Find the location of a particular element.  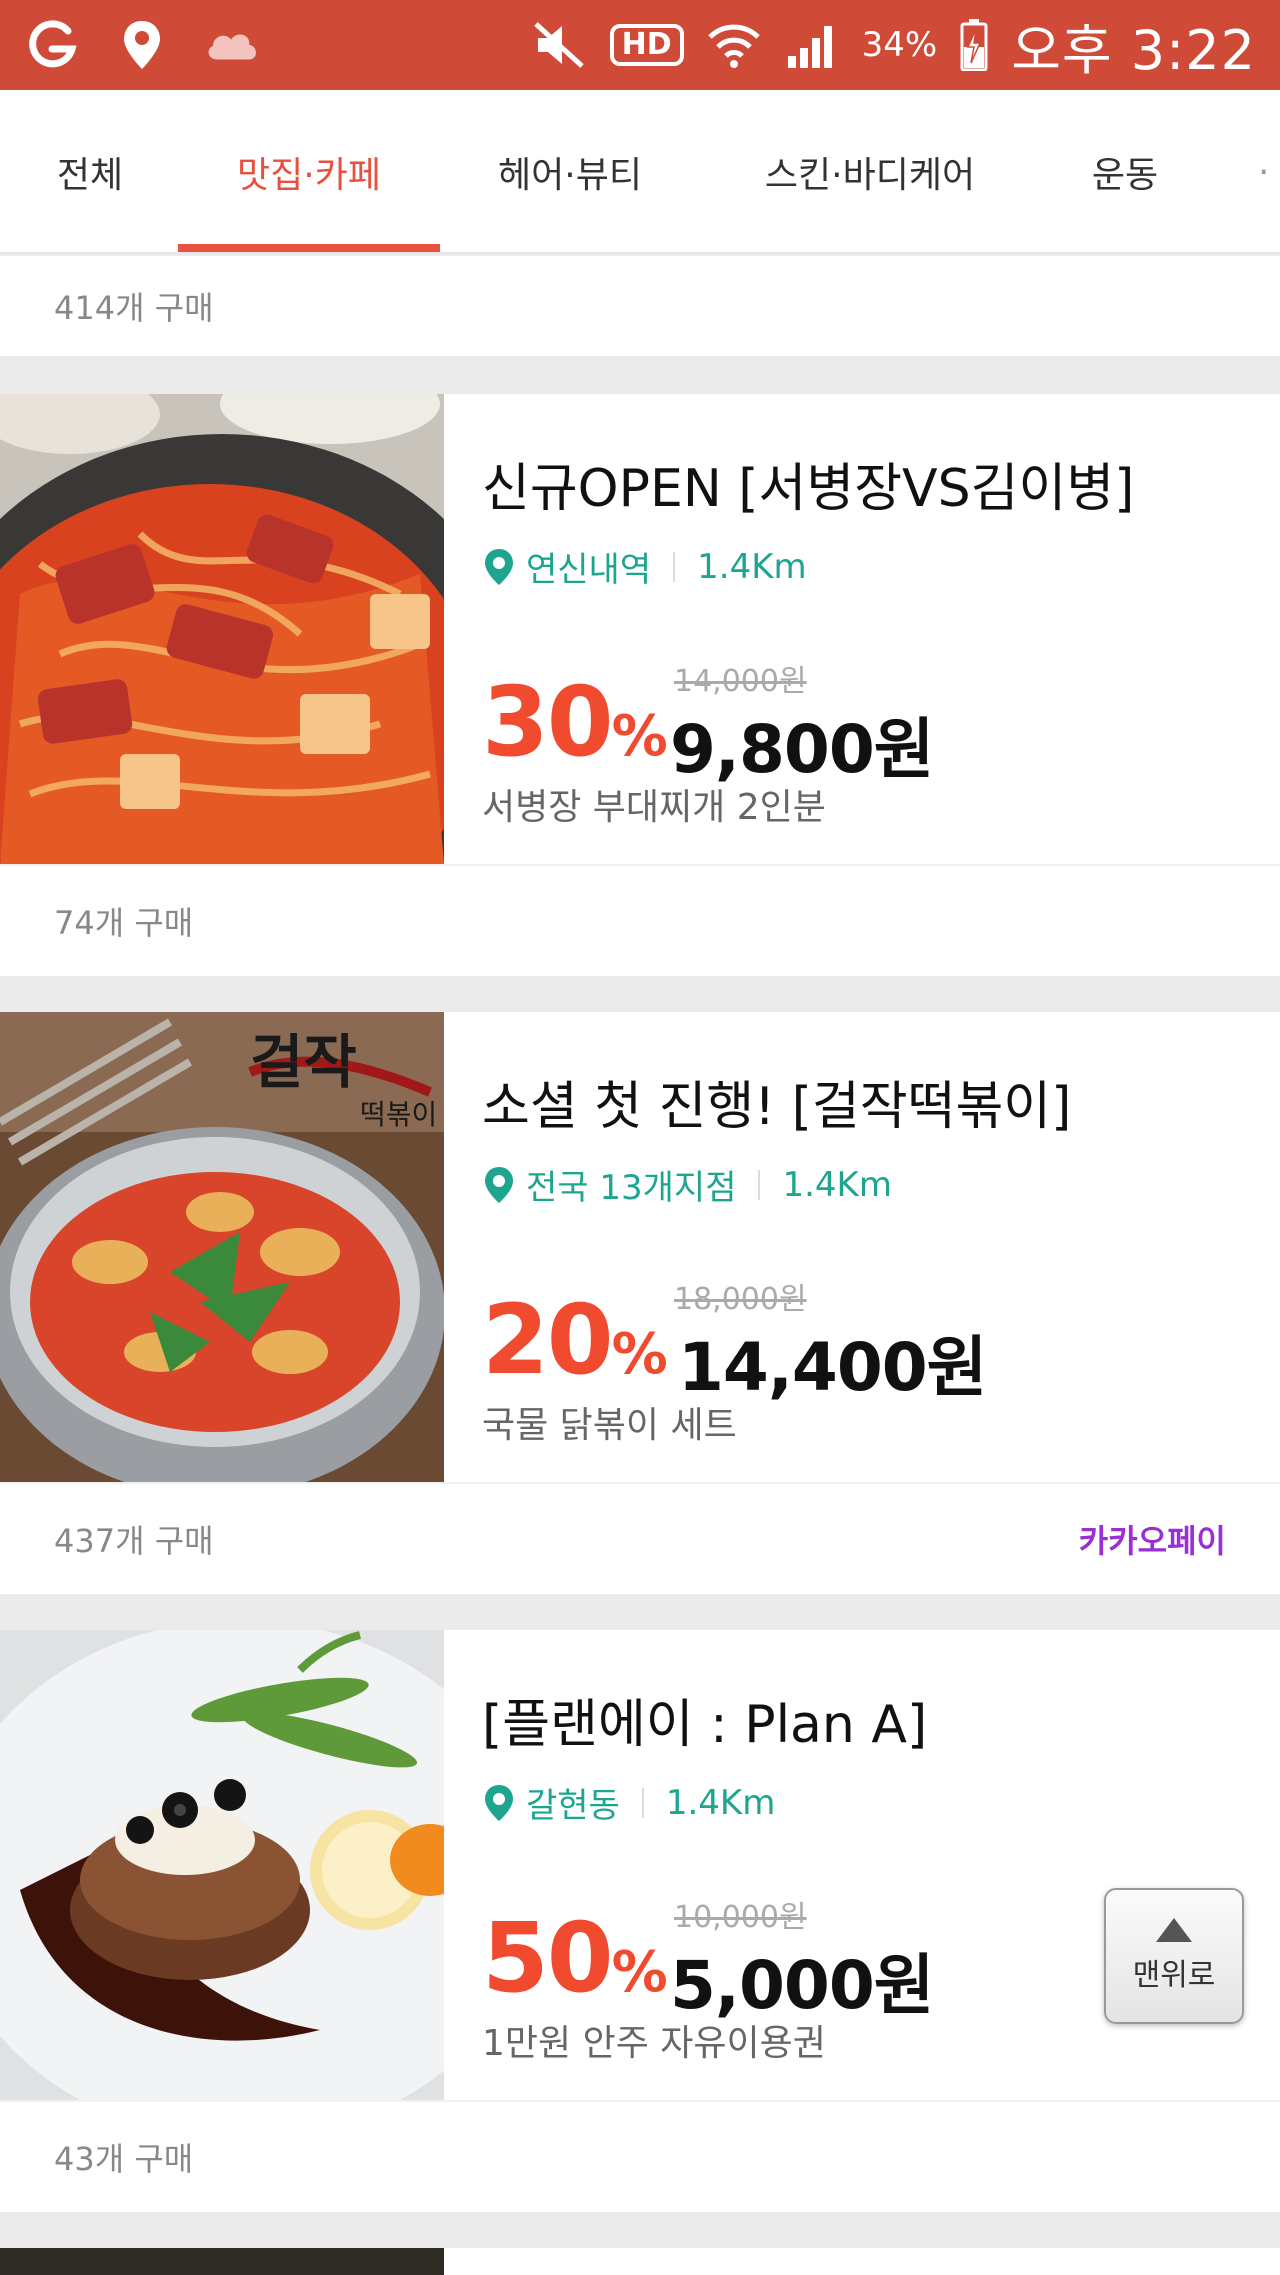

app-notification-icon is located at coordinates (52, 45).